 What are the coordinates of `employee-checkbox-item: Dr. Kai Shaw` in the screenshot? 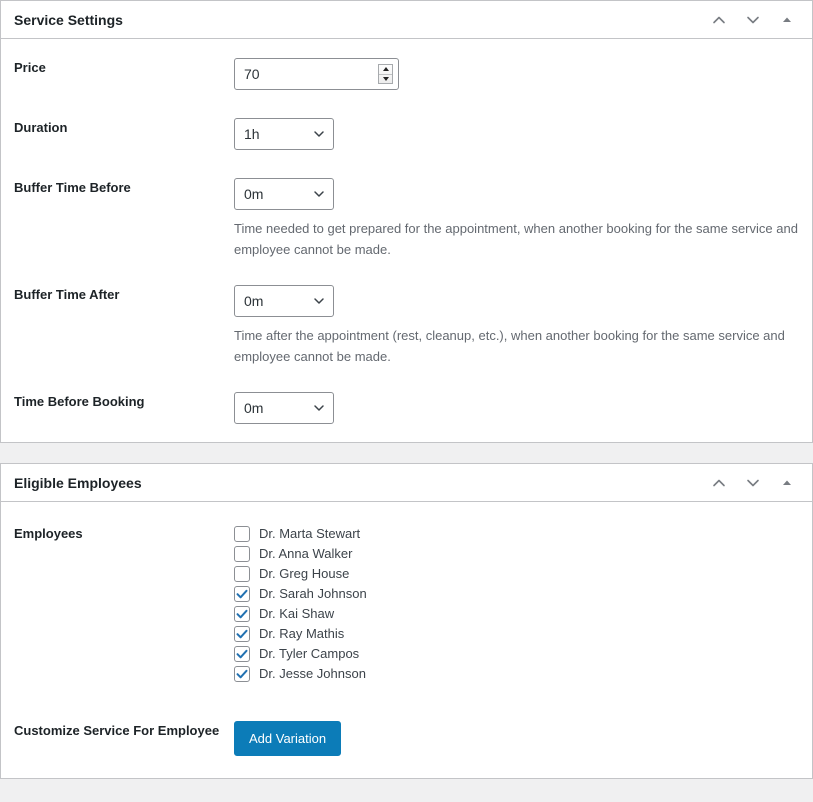 It's located at (516, 614).